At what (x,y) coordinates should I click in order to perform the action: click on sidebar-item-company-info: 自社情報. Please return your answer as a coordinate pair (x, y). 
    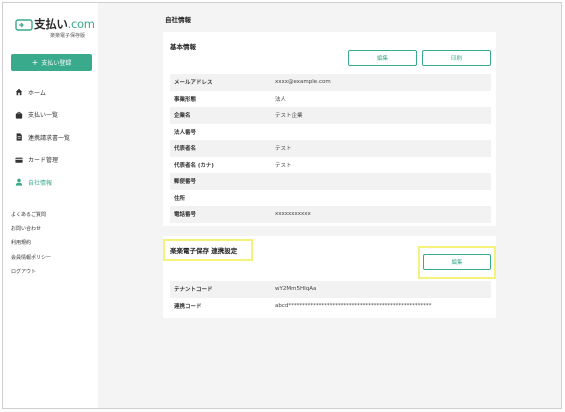
    Looking at the image, I should click on (50, 182).